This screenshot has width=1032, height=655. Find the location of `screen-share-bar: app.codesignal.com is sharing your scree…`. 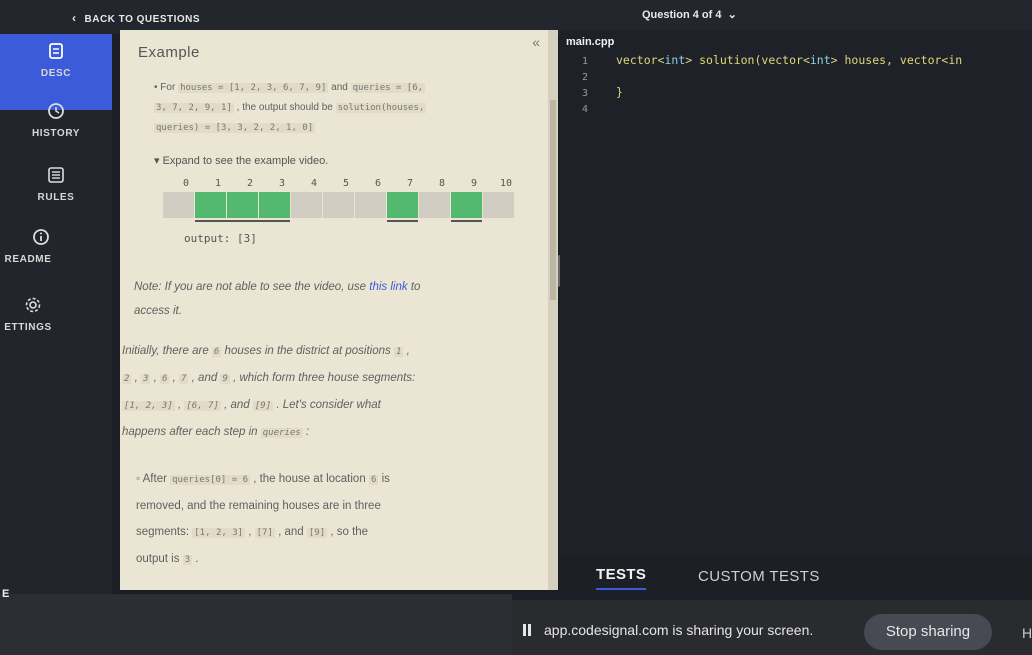

screen-share-bar: app.codesignal.com is sharing your scree… is located at coordinates (772, 627).